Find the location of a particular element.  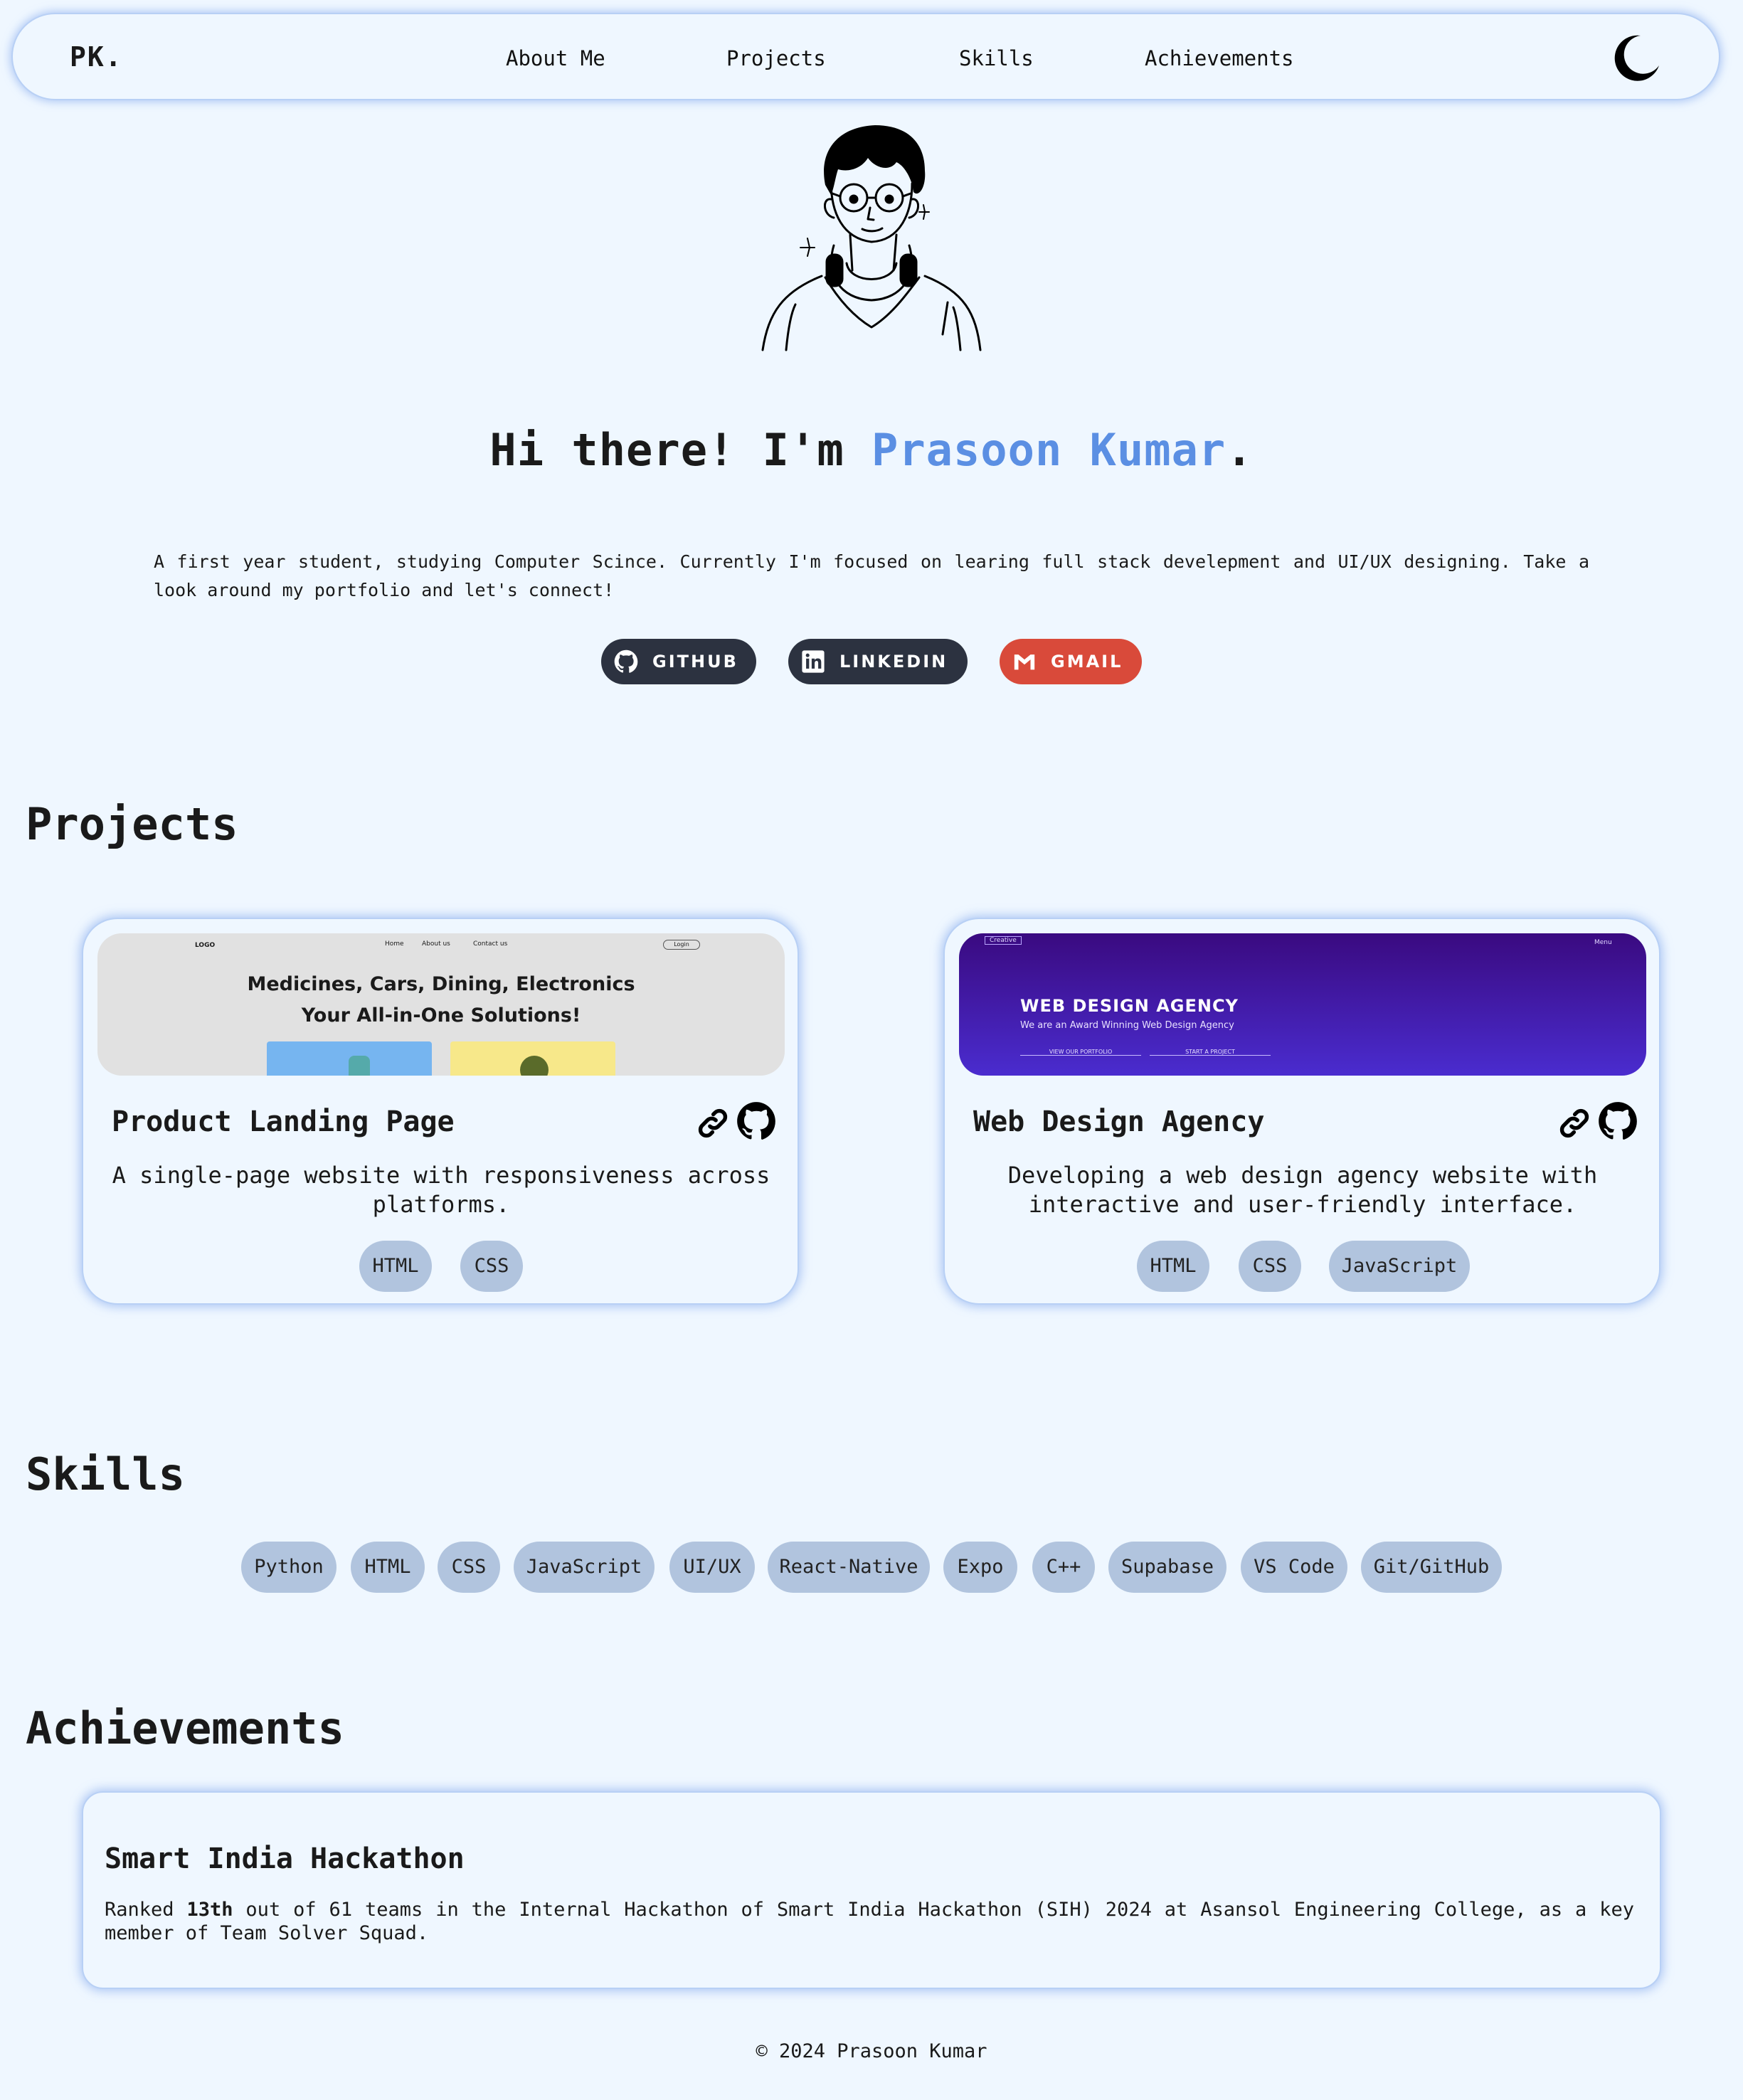

nav-link-achievements: Achievements is located at coordinates (1219, 58).